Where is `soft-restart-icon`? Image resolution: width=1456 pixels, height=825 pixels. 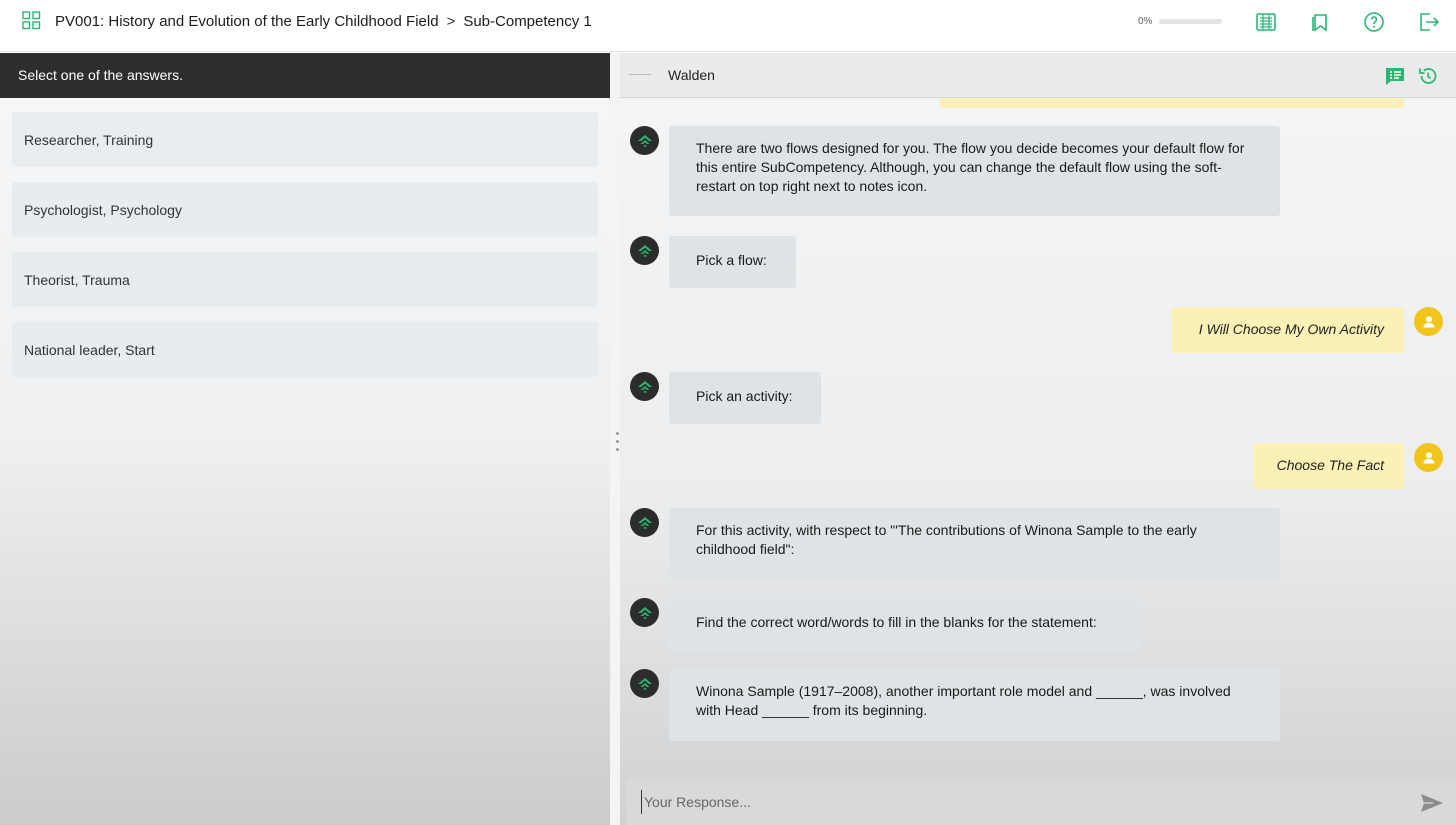 soft-restart-icon is located at coordinates (1428, 76).